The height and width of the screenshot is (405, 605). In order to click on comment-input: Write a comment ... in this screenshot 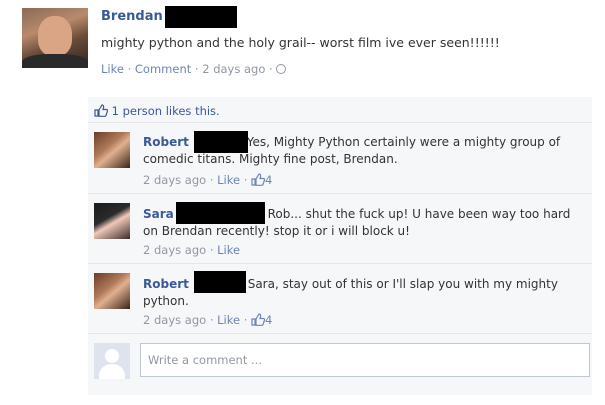, I will do `click(365, 360)`.